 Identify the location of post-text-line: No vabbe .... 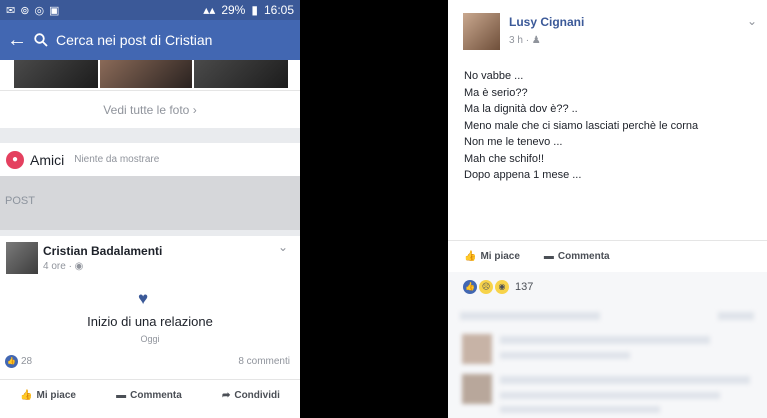
(494, 76).